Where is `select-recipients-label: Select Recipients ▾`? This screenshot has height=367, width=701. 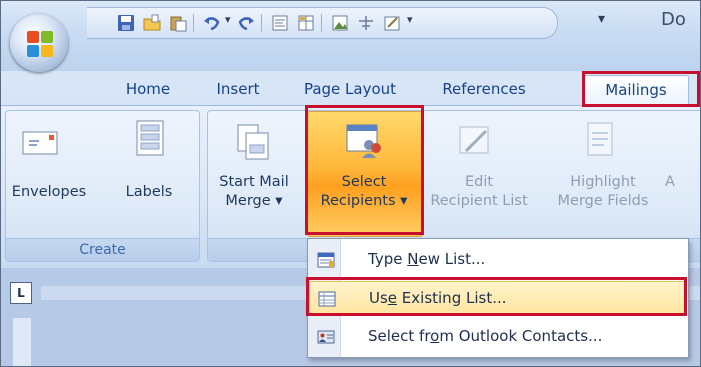
select-recipients-label: Select Recipients ▾ is located at coordinates (364, 192).